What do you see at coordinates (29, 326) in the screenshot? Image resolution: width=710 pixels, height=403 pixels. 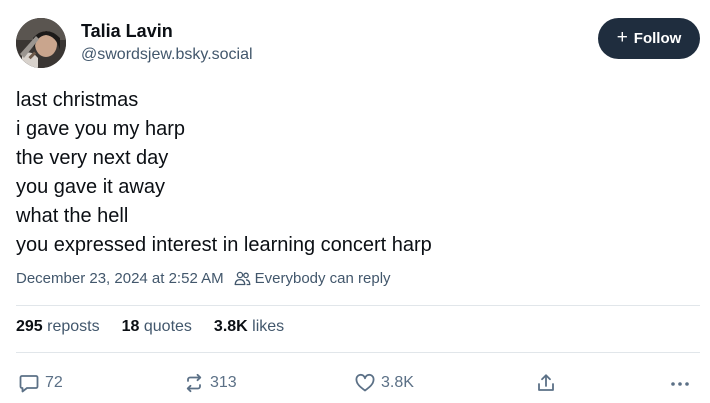 I see `reposts-count: 295` at bounding box center [29, 326].